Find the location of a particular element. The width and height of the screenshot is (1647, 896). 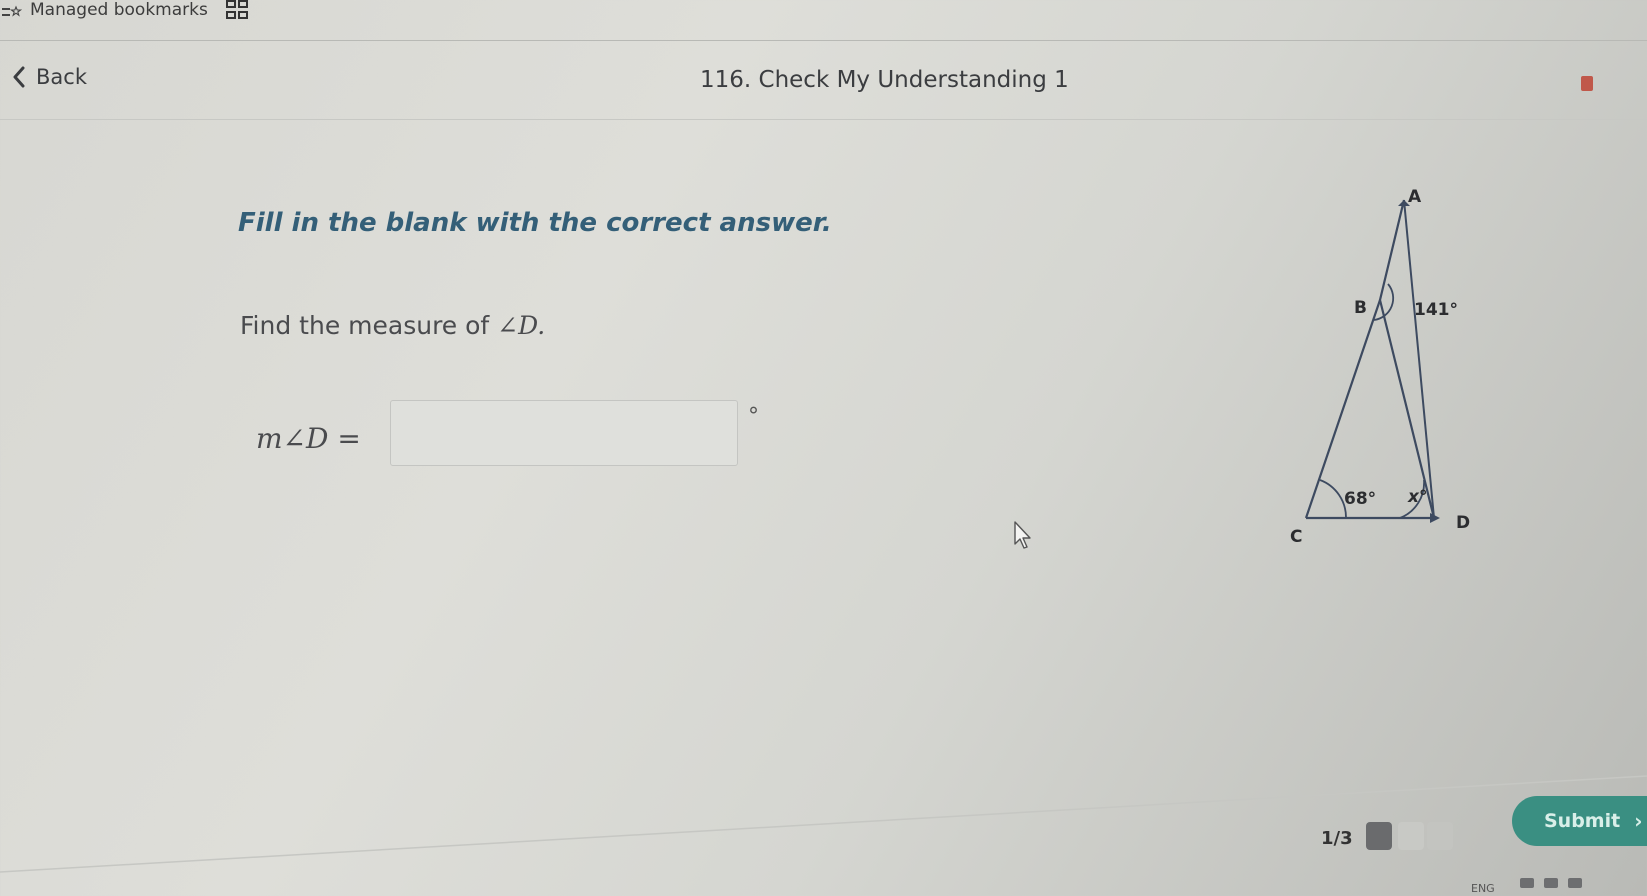

chevron-right-icon: › is located at coordinates (1638, 821).